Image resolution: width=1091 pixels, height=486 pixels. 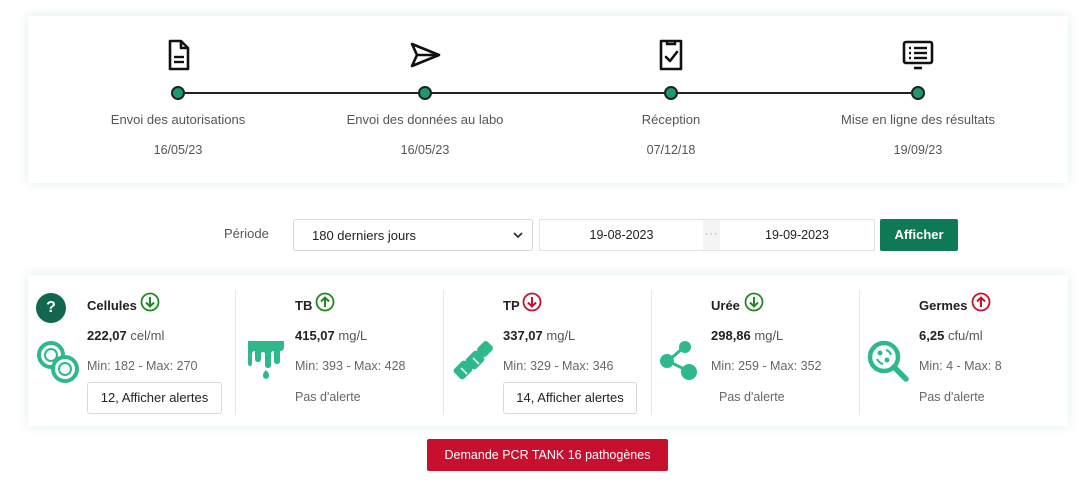 I want to click on timeline-step-label: Envoi des autorisations, so click(x=178, y=119).